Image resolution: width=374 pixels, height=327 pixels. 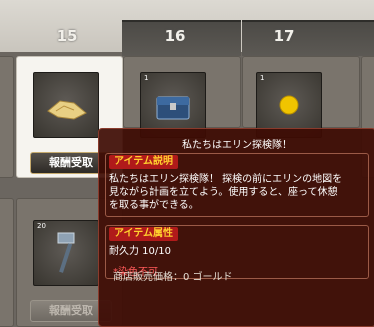 I want to click on item-slot-lower: 20, so click(x=66, y=253).